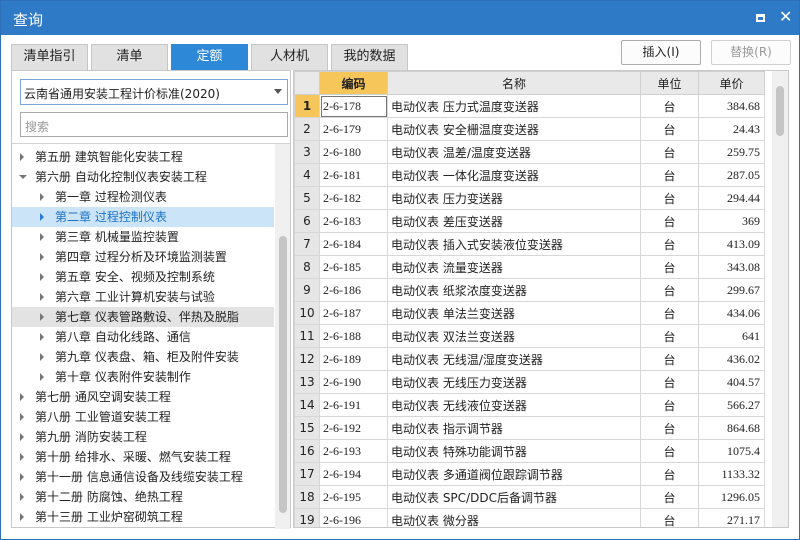  Describe the element at coordinates (307, 382) in the screenshot. I see `row-number: 13` at that location.